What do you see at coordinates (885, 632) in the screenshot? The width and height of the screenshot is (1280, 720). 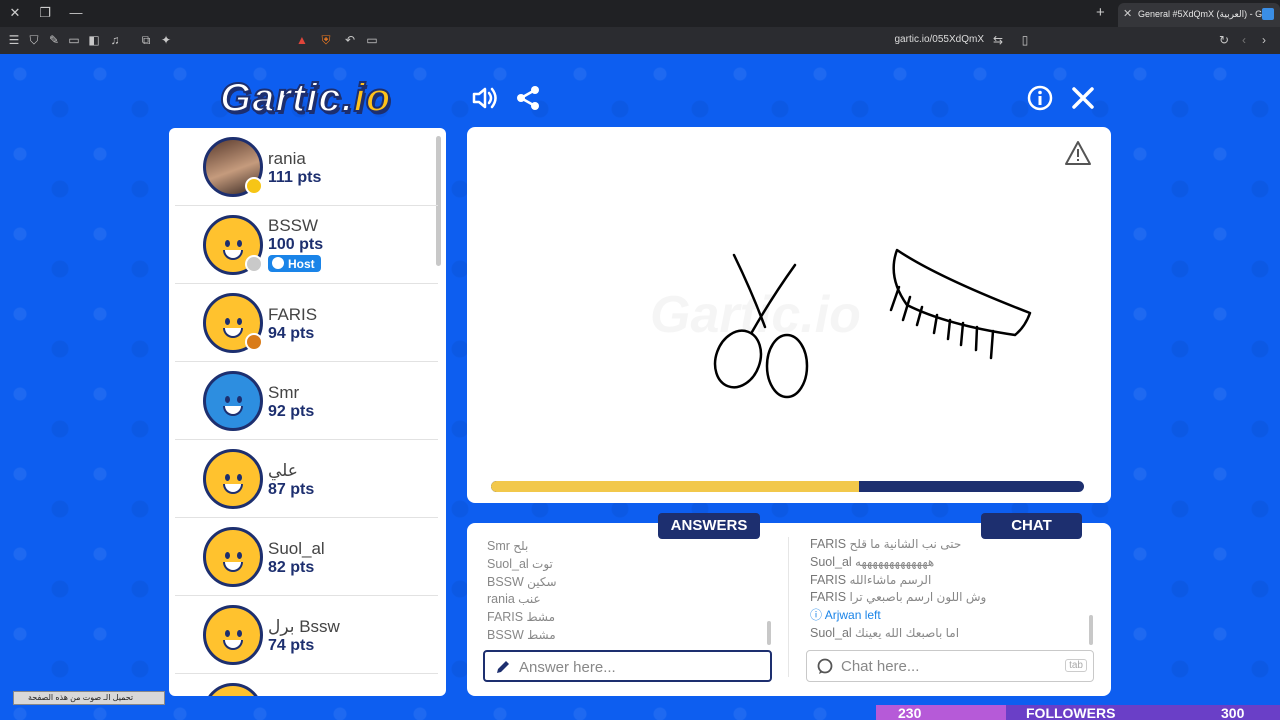 I see `list-item: Suol_al اما باصبعك الله يعينك` at bounding box center [885, 632].